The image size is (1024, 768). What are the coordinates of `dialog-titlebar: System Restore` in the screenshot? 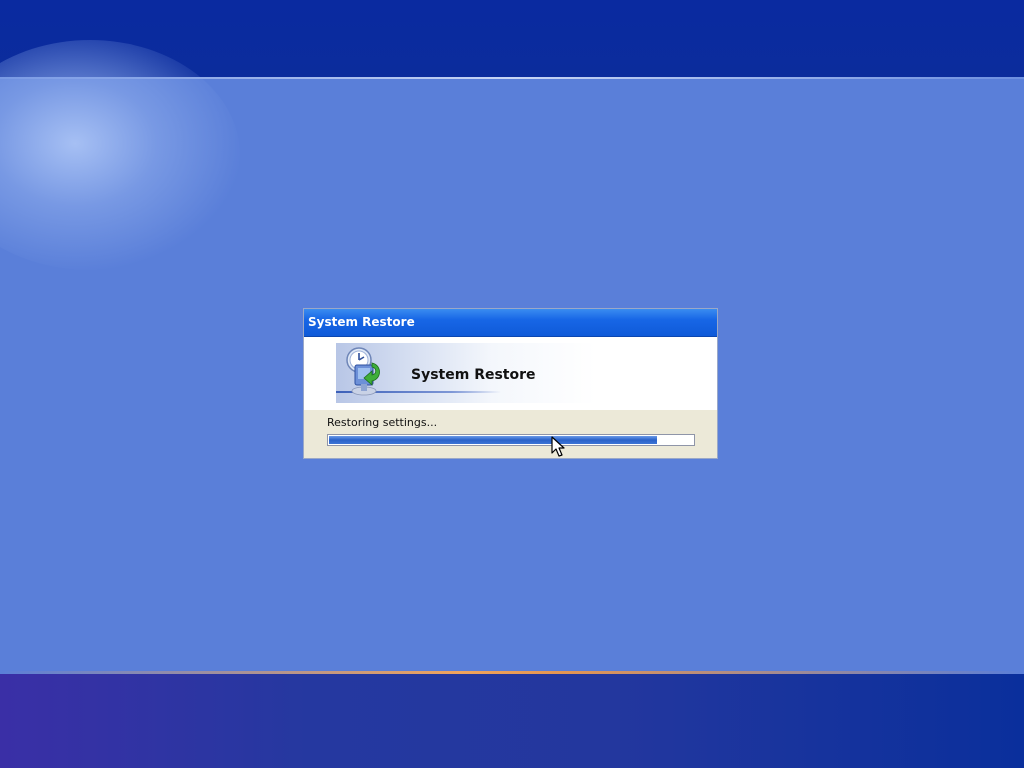 It's located at (510, 323).